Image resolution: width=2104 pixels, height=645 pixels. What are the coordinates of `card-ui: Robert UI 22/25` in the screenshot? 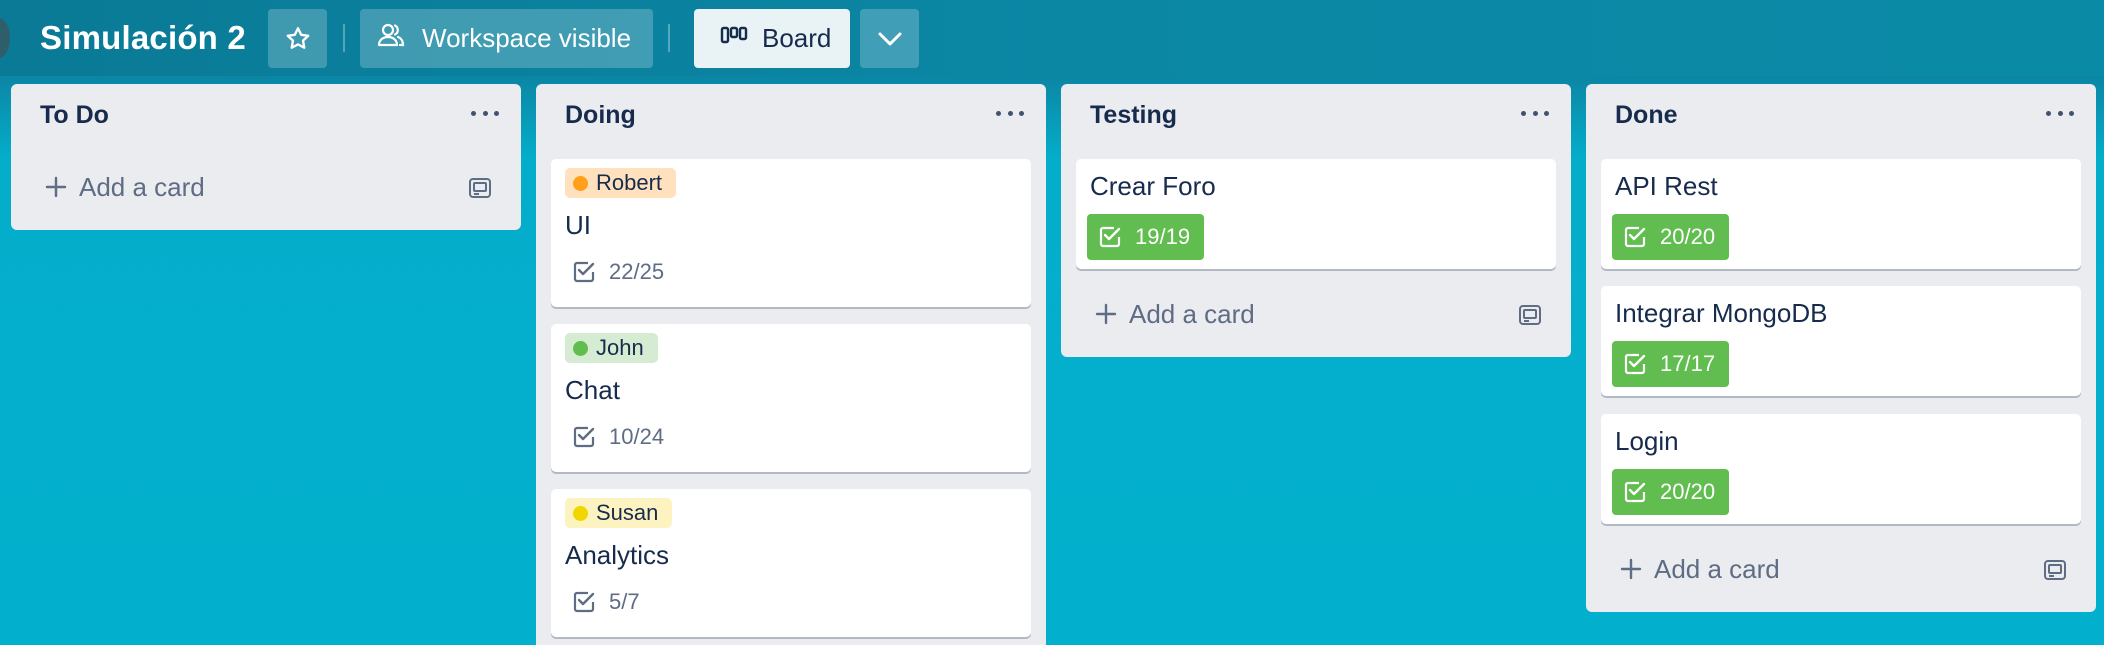 It's located at (791, 233).